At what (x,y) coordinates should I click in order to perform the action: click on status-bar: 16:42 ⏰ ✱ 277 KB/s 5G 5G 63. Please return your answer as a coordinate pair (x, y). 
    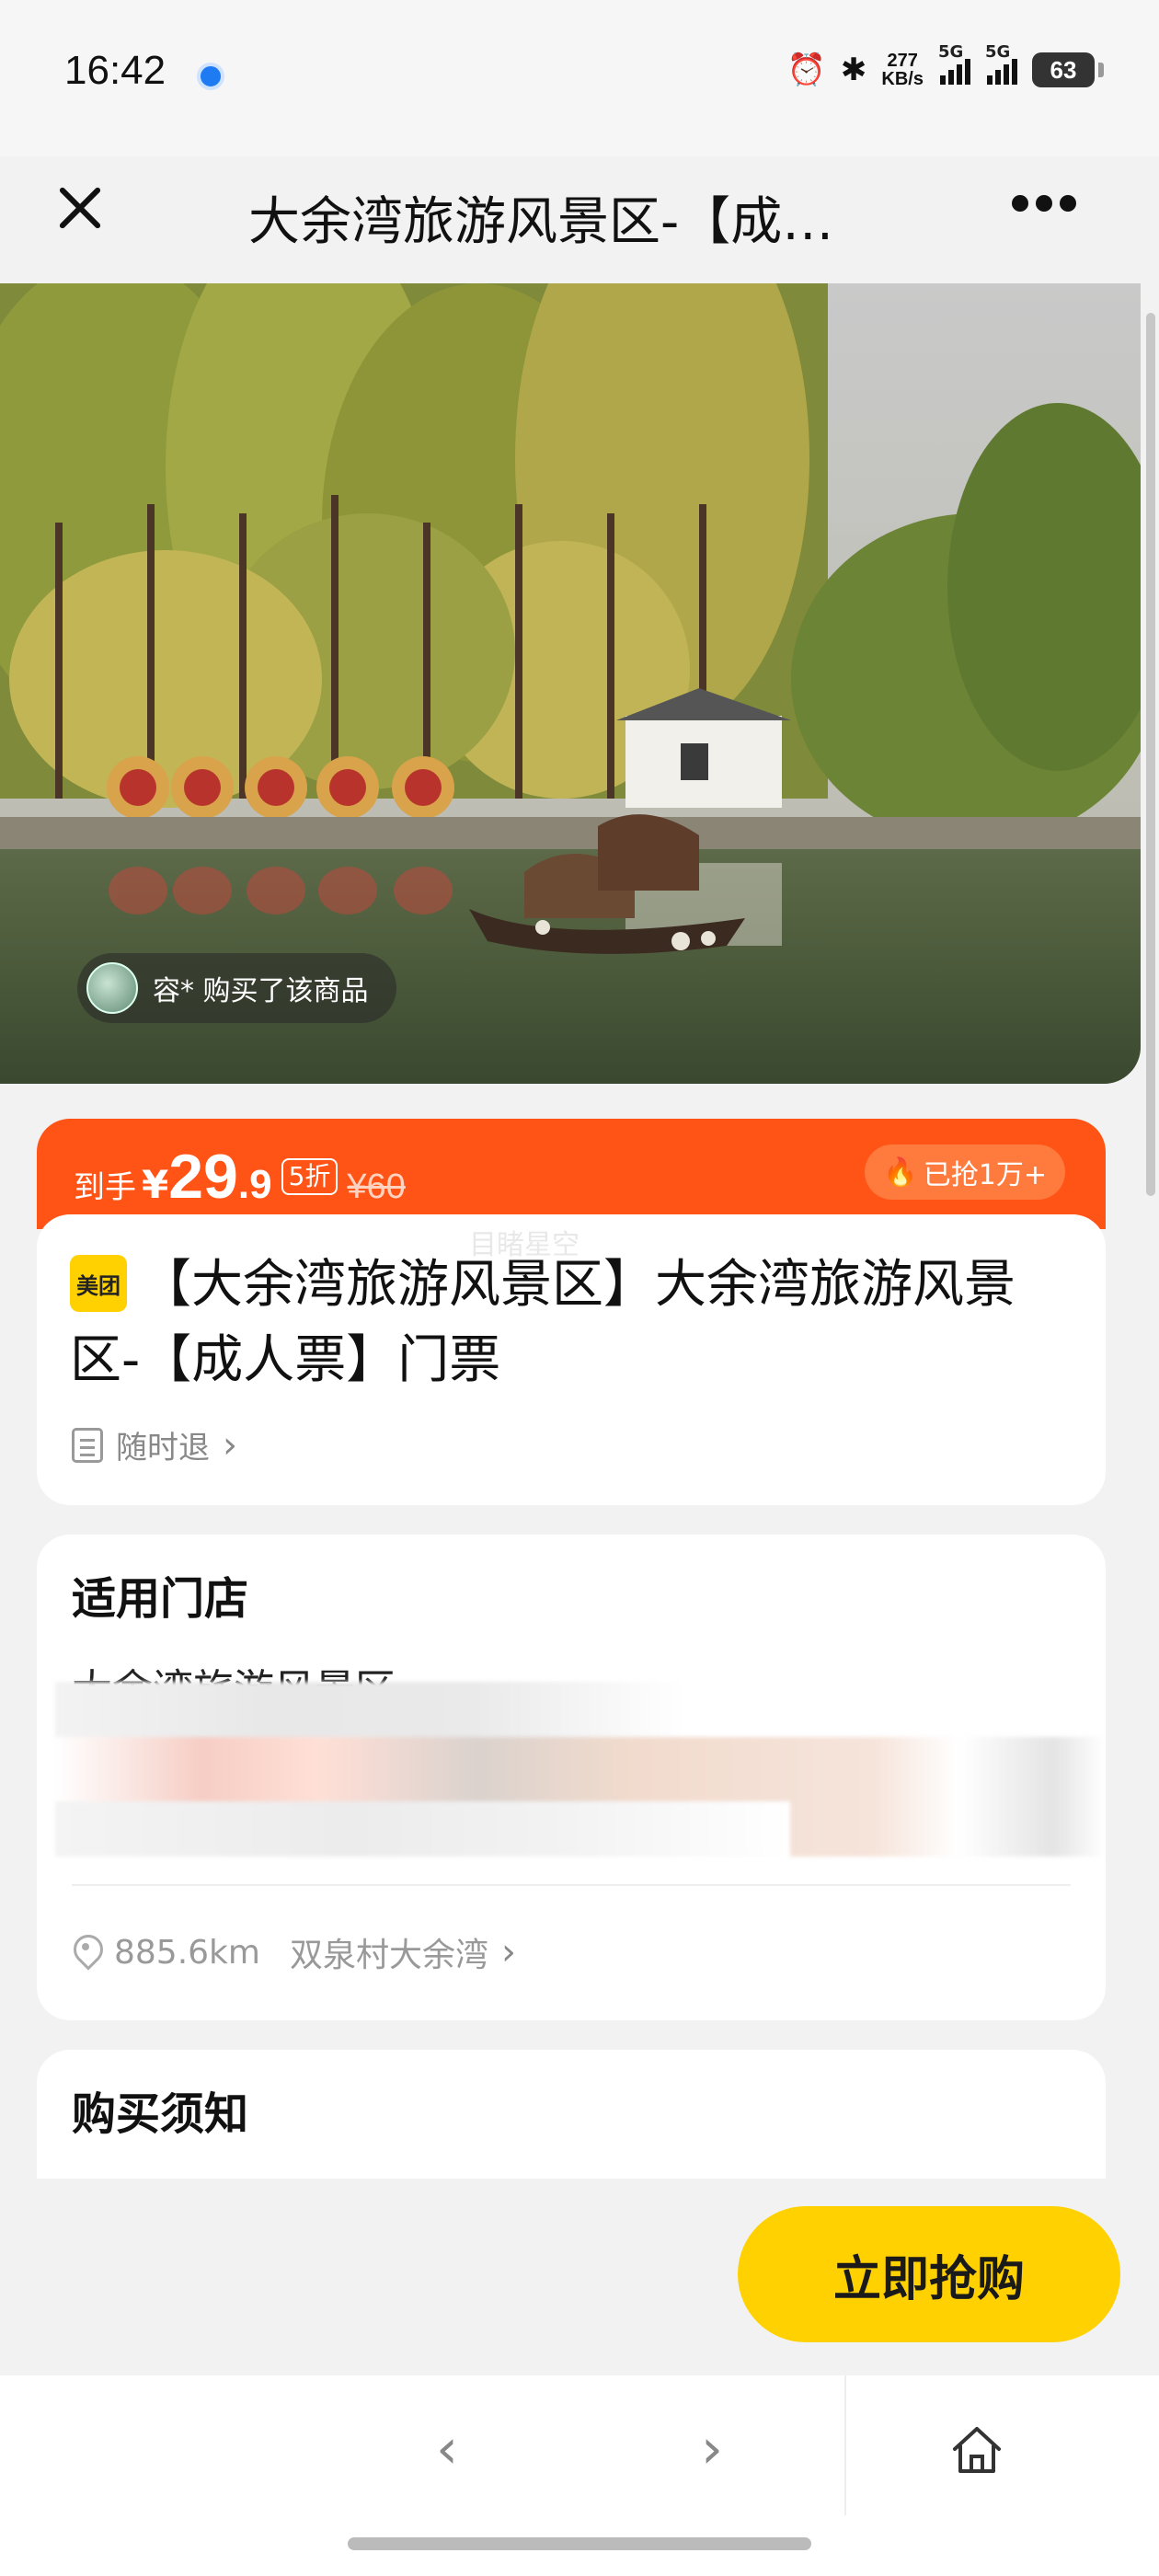
    Looking at the image, I should click on (579, 78).